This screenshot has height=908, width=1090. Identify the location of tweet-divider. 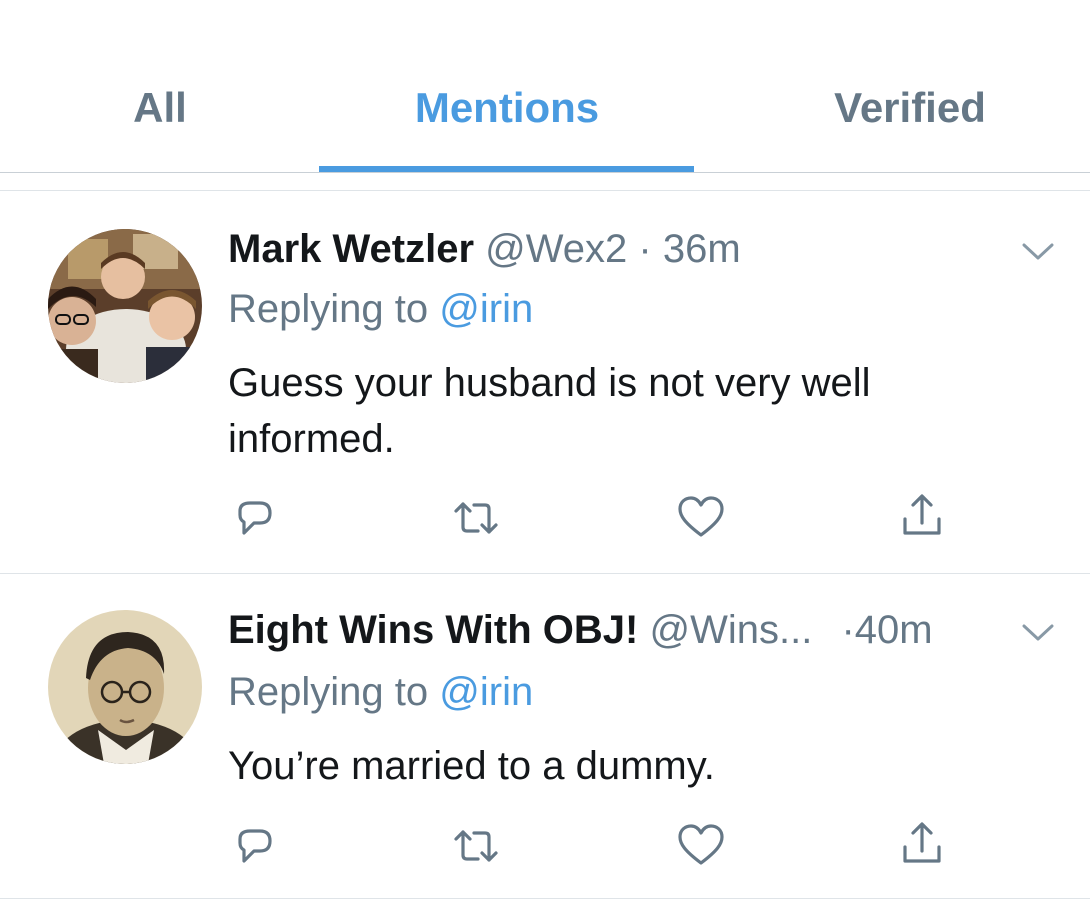
(545, 898).